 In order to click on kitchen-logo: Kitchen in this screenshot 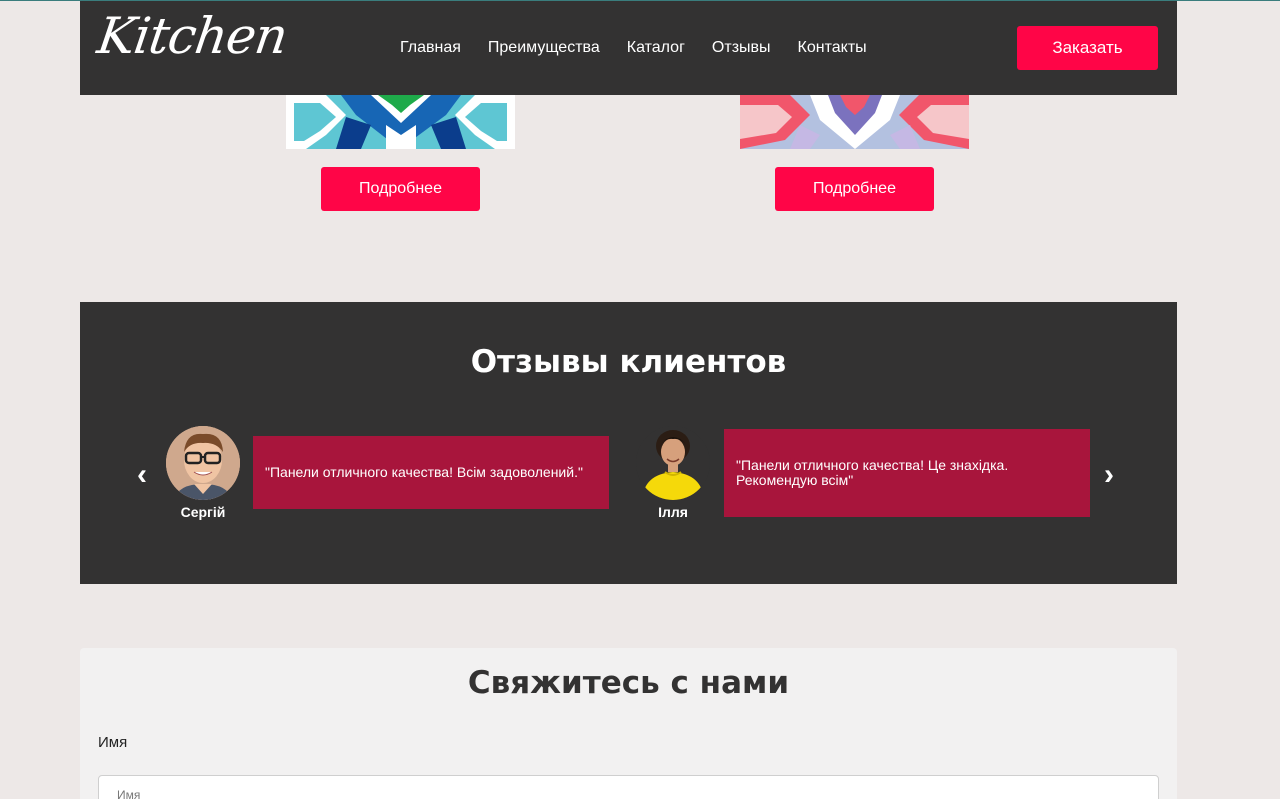, I will do `click(192, 36)`.